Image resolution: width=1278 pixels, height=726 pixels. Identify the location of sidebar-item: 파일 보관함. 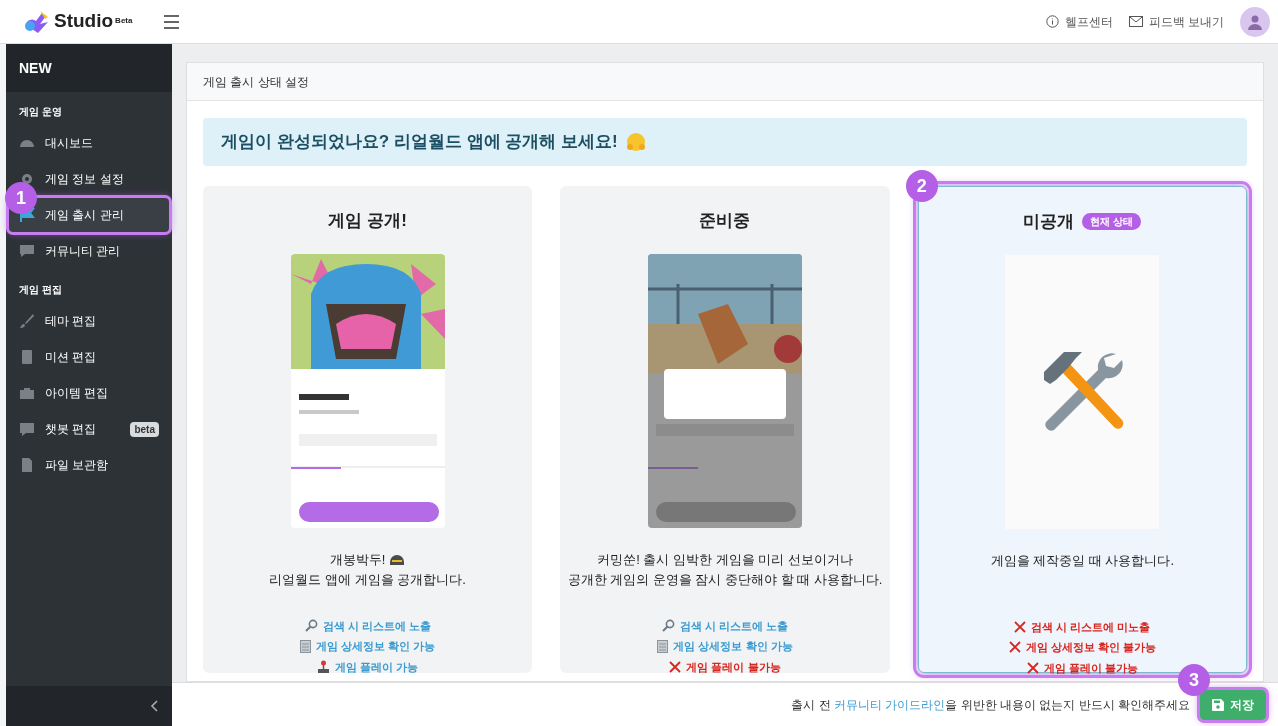
(89, 465).